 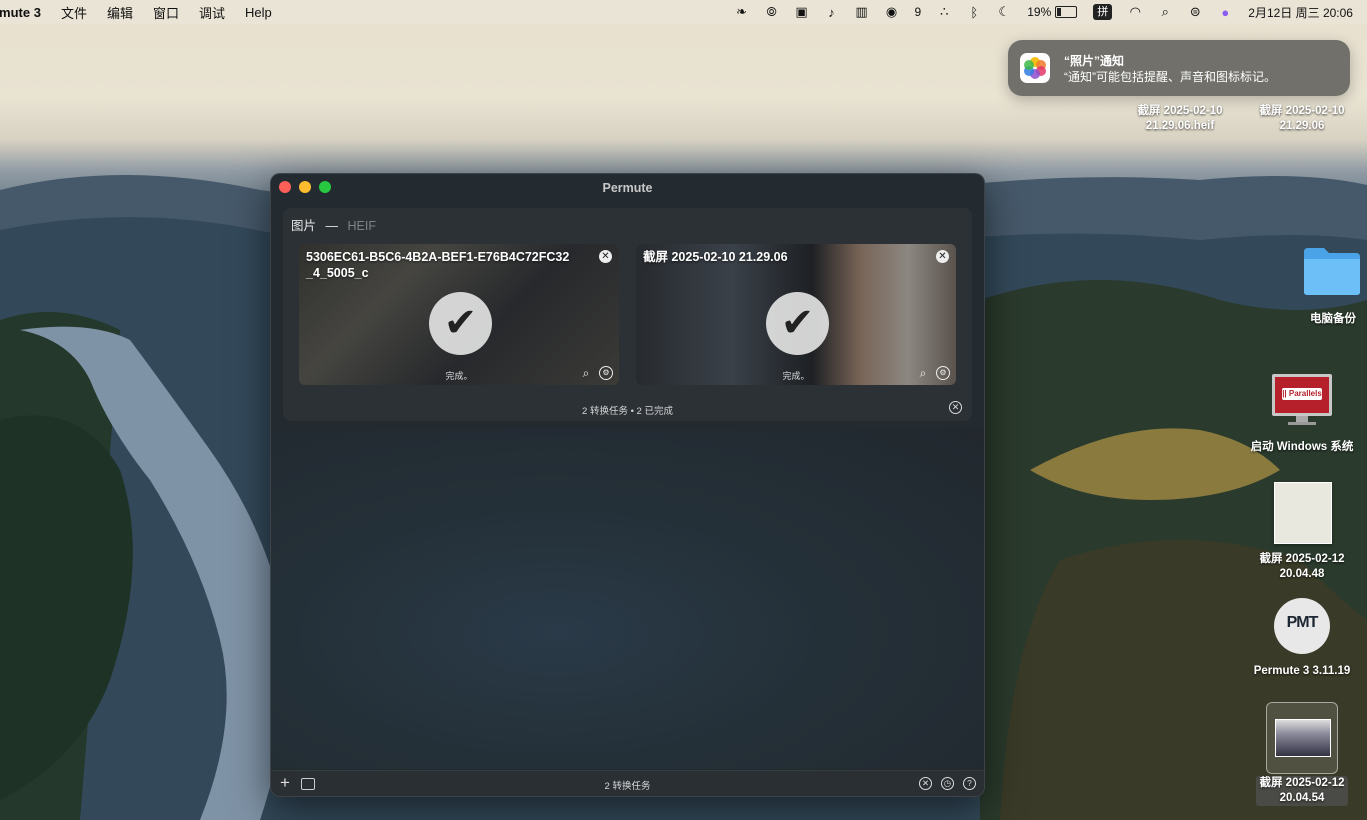 I want to click on folder-icon, so click(x=1332, y=271).